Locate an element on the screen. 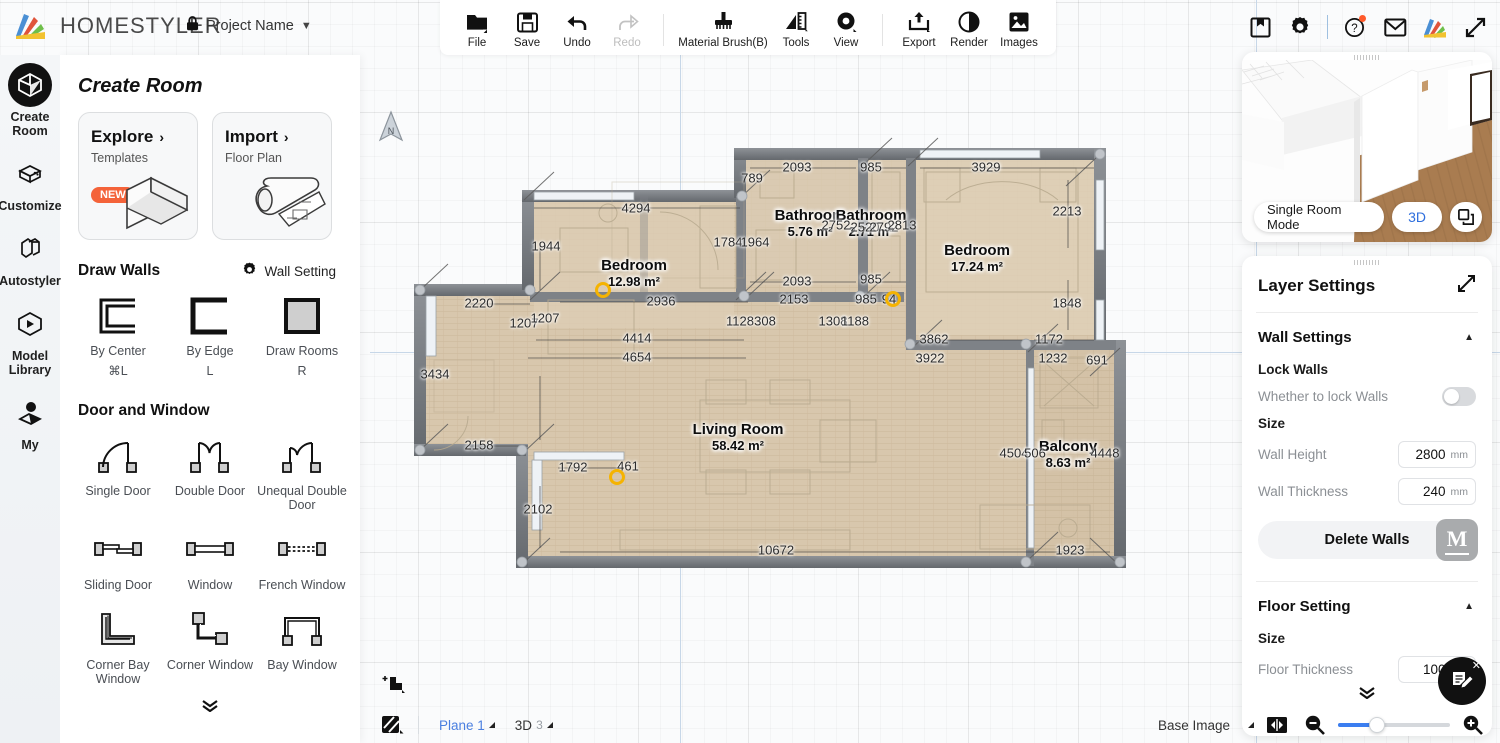 The height and width of the screenshot is (743, 1500). view-mode-3d-button: 3D is located at coordinates (1417, 217).